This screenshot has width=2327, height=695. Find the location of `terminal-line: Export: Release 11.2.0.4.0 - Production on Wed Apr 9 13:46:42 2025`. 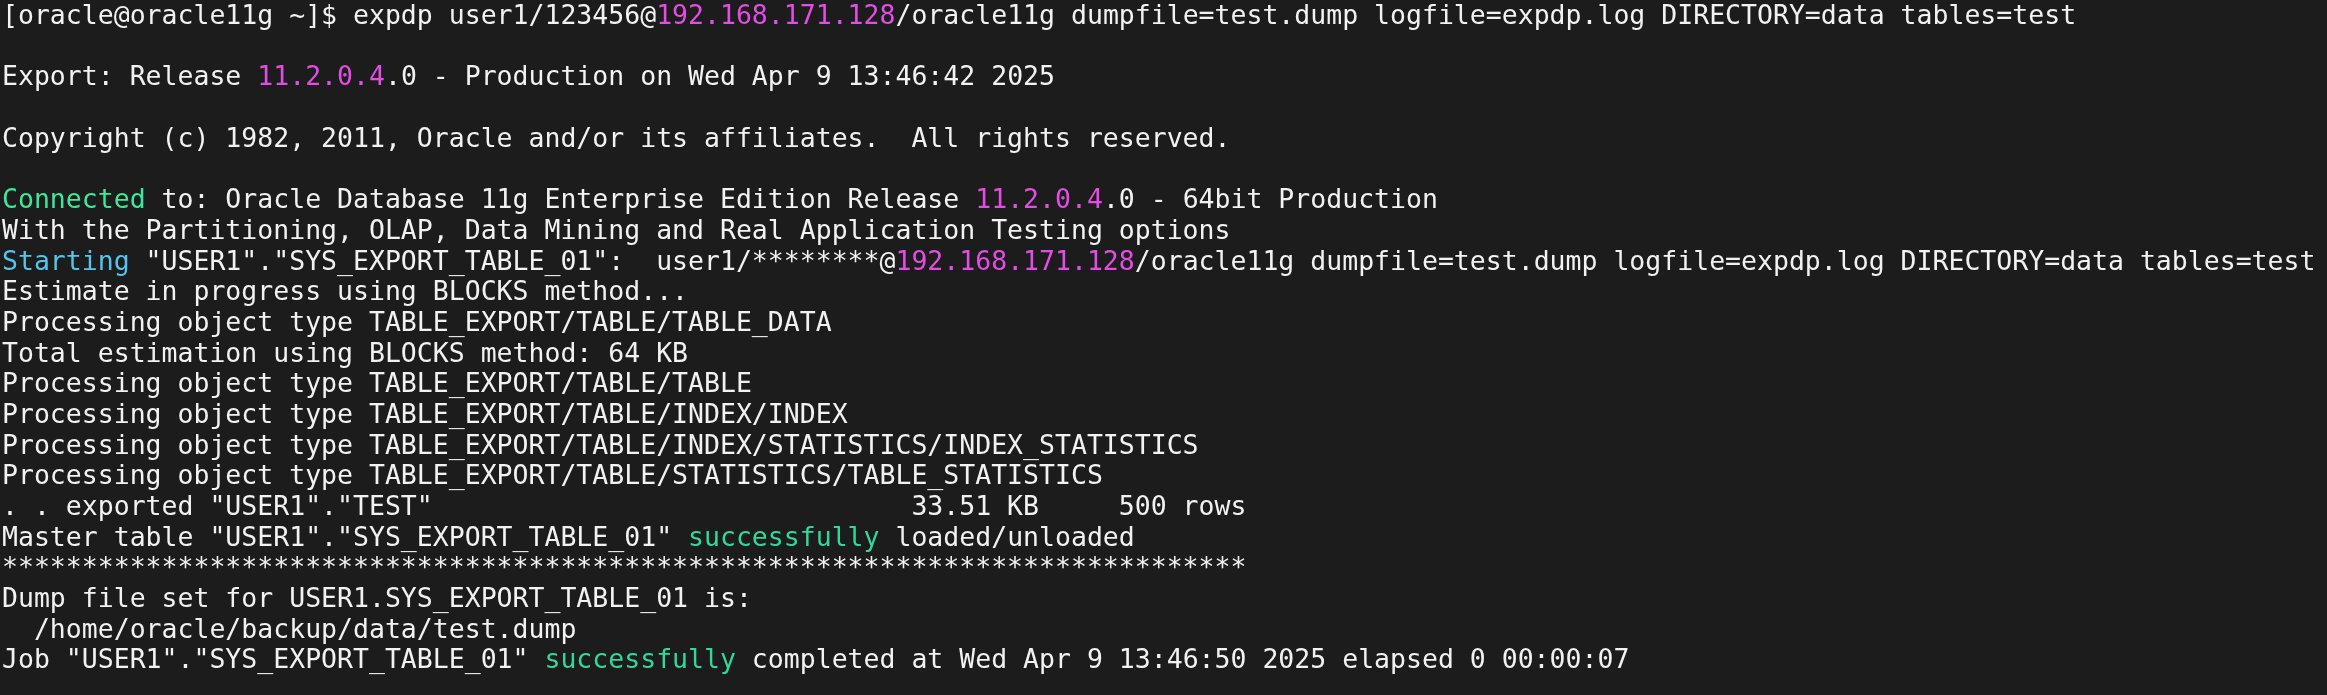

terminal-line: Export: Release 11.2.0.4.0 - Production on Wed Apr 9 13:46:42 2025 is located at coordinates (528, 77).